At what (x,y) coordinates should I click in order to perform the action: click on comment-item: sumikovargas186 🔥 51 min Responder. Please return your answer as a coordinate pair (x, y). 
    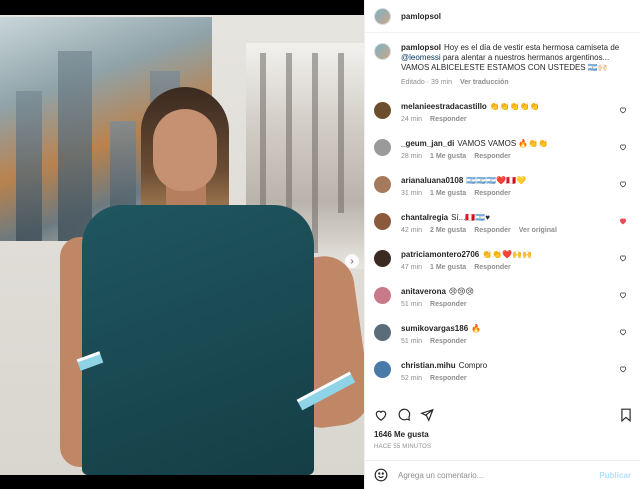
    Looking at the image, I should click on (502, 342).